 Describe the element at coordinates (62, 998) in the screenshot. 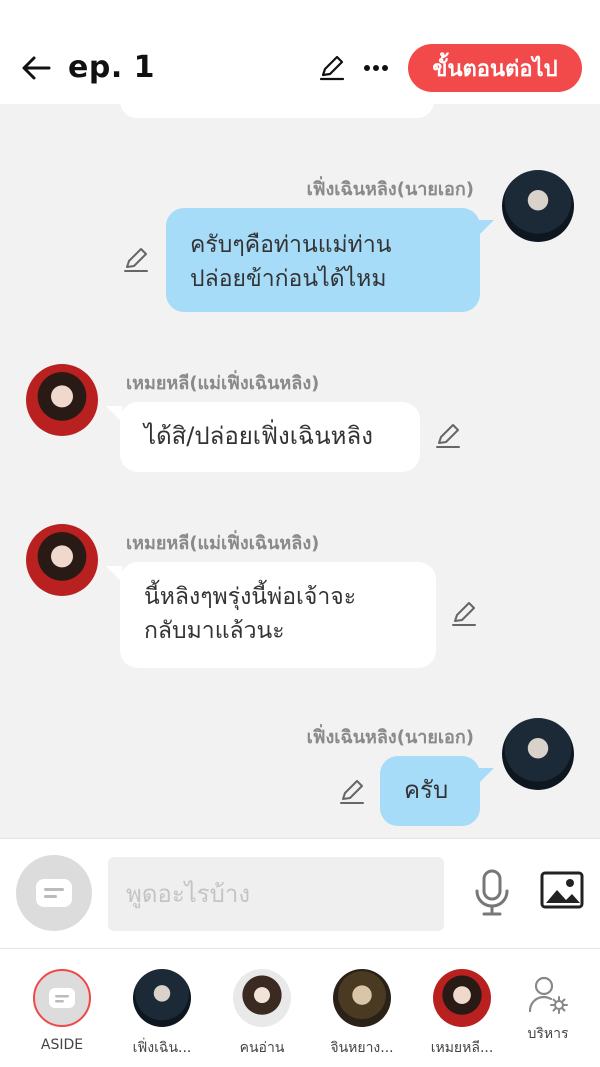

I see `aside-chat-icon` at that location.